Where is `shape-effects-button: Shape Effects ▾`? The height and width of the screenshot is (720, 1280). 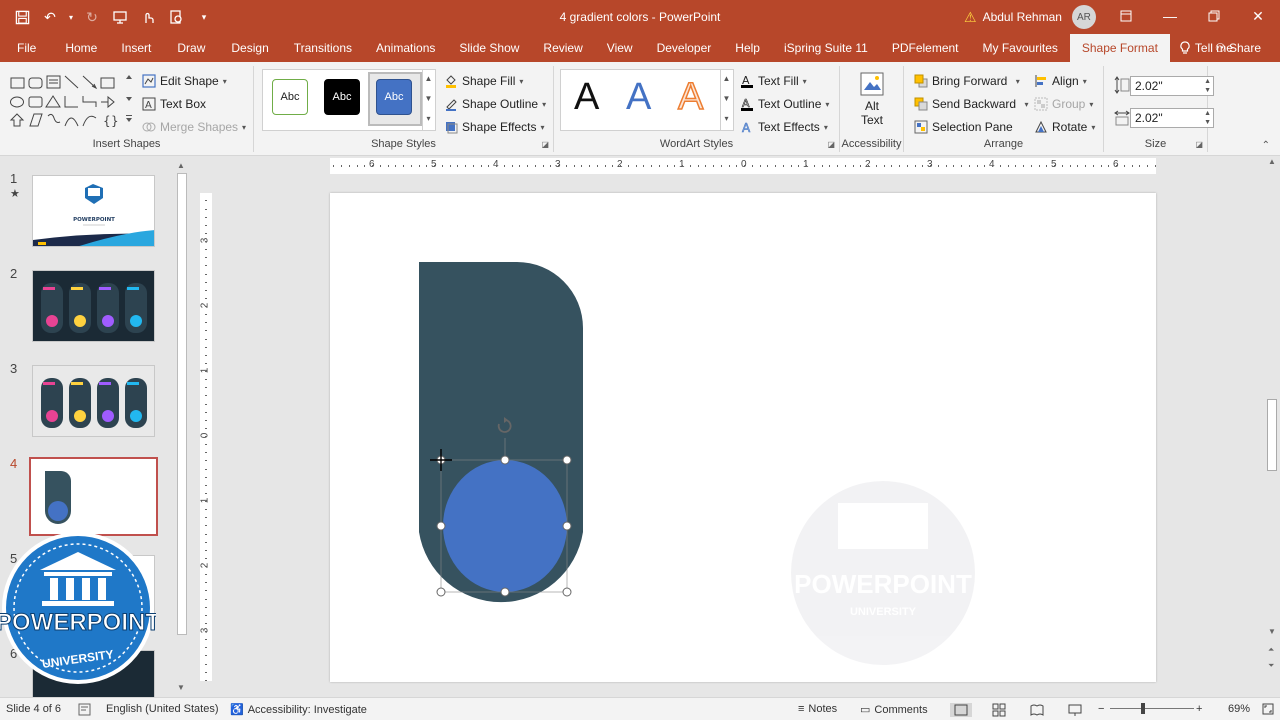
shape-effects-button: Shape Effects ▾ is located at coordinates (494, 127).